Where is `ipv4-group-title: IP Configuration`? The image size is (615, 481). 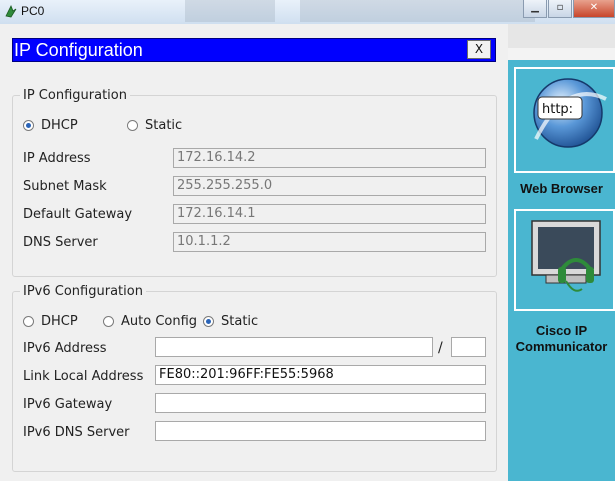
ipv4-group-title: IP Configuration is located at coordinates (75, 95).